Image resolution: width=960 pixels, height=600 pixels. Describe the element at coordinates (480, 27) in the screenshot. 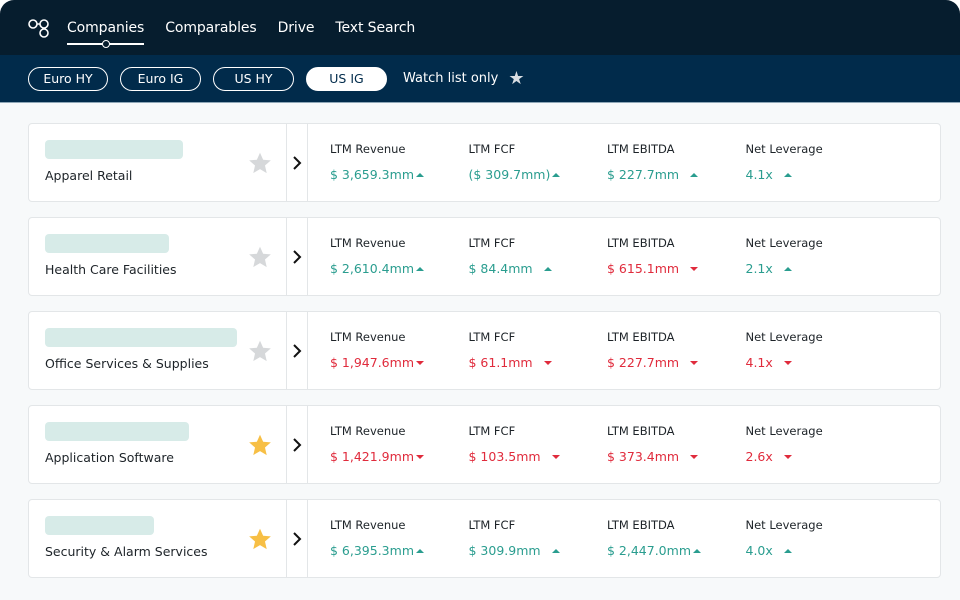

I see `top-nav-bar: Companies Comparables Drive Text Search` at that location.